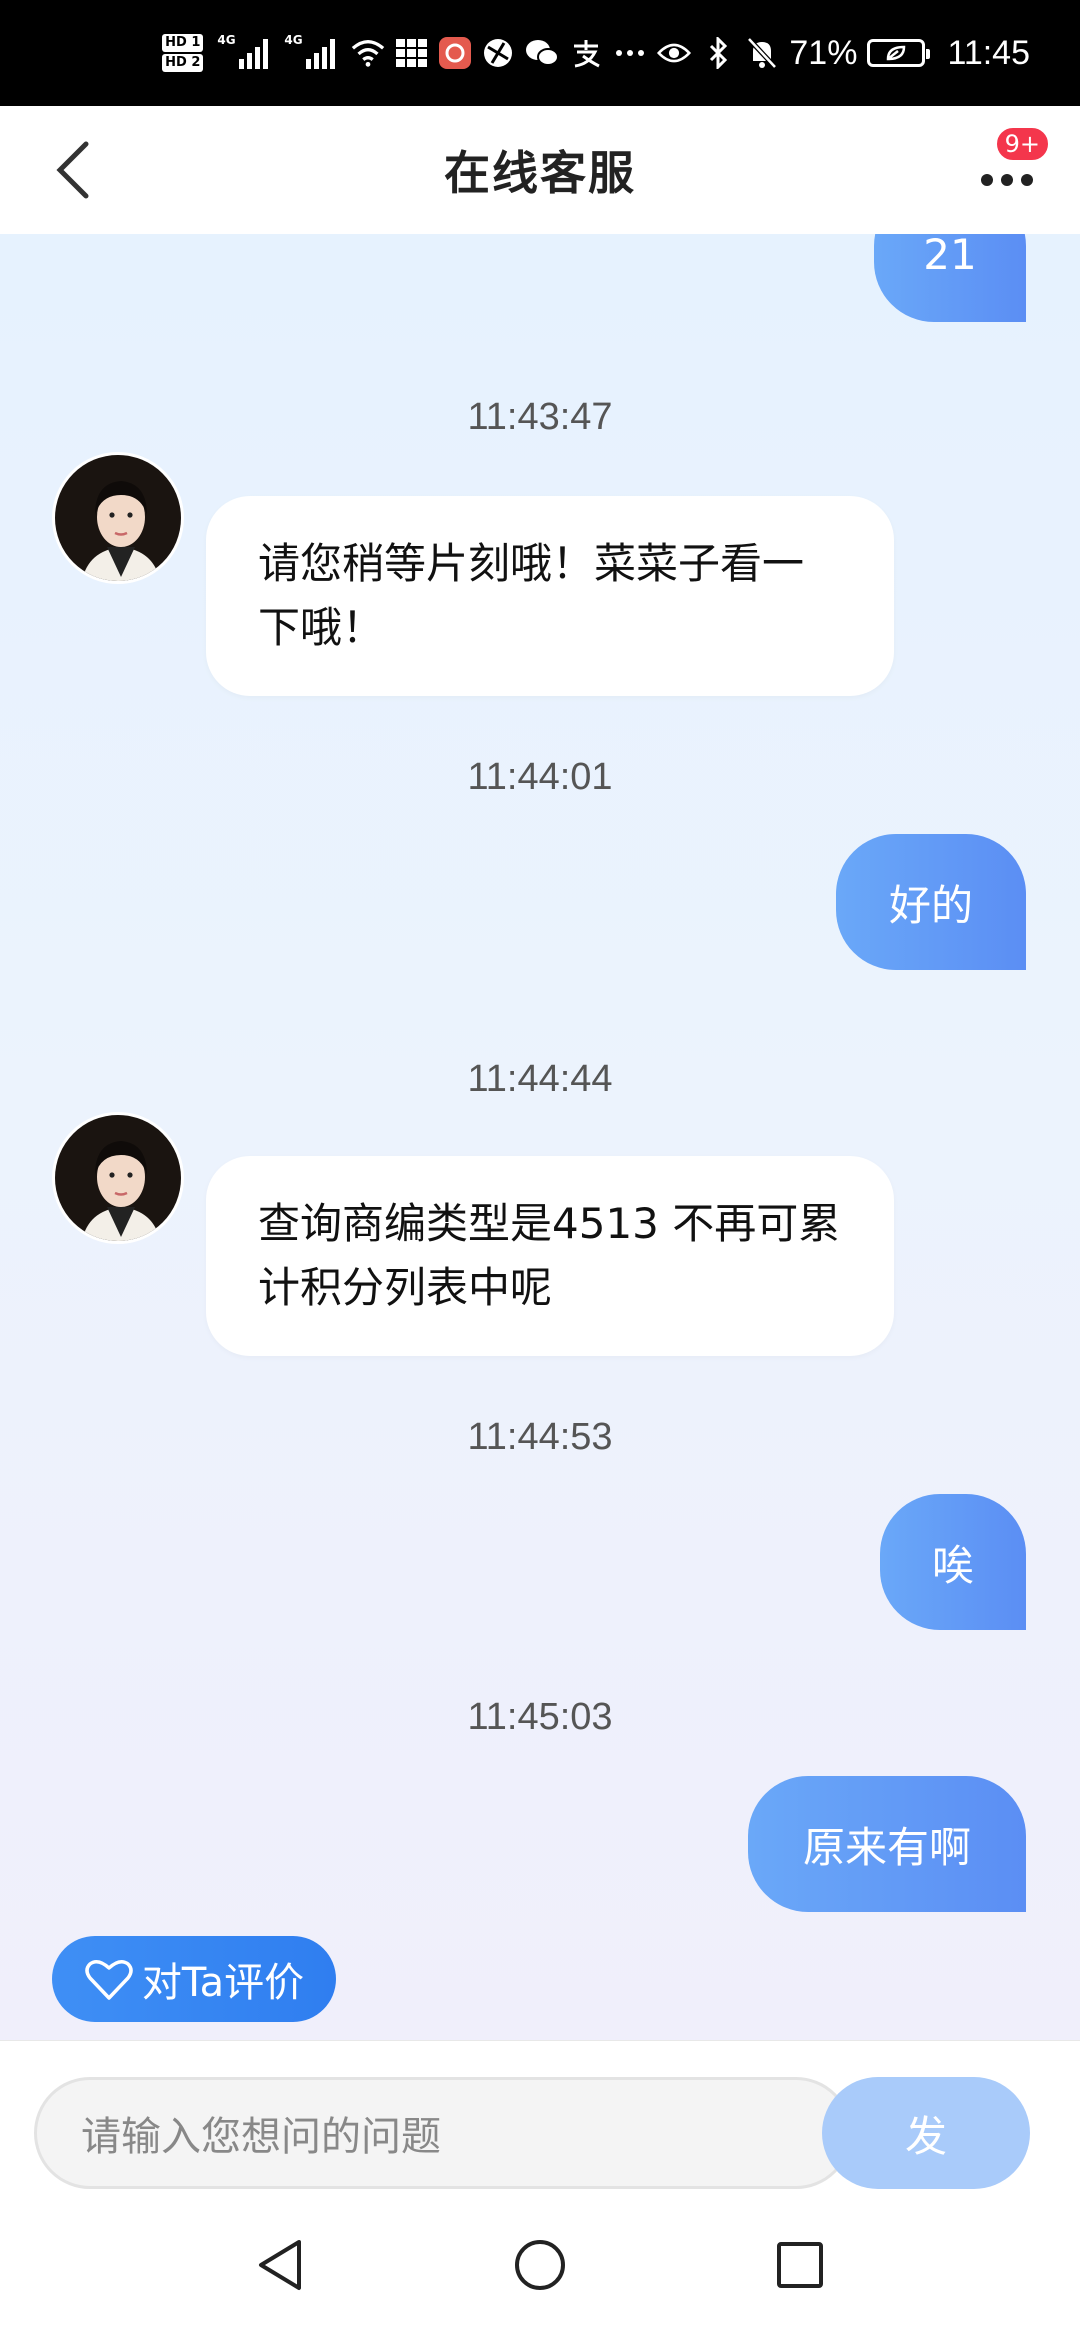 Image resolution: width=1080 pixels, height=2340 pixels. What do you see at coordinates (930, 905) in the screenshot?
I see `message-text: 好的` at bounding box center [930, 905].